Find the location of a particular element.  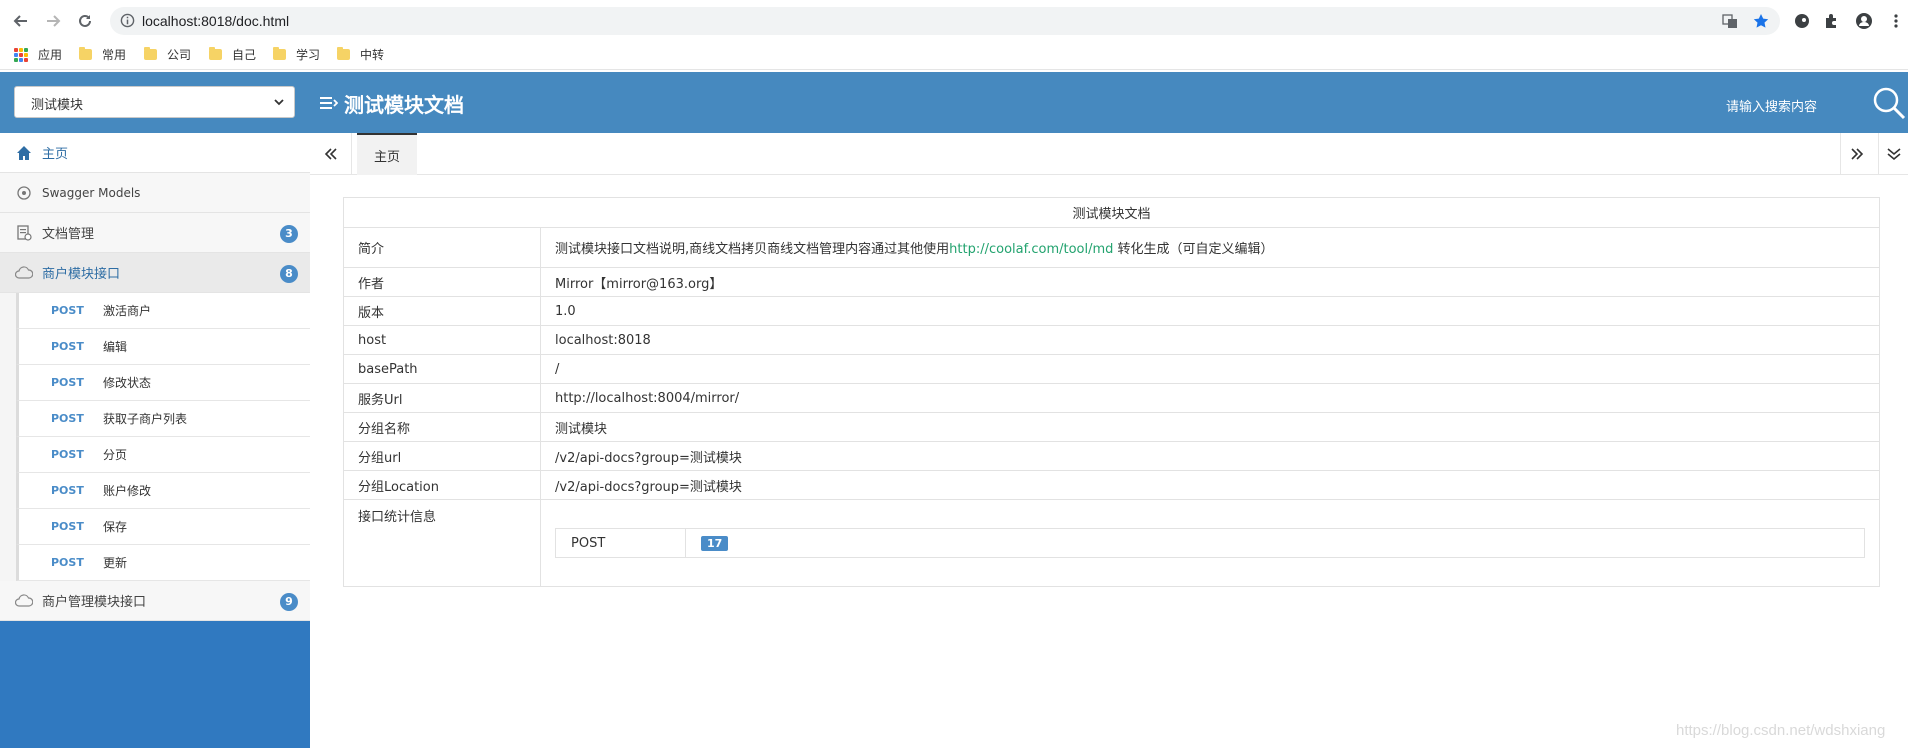

bookmark-label: 中转 is located at coordinates (372, 55).